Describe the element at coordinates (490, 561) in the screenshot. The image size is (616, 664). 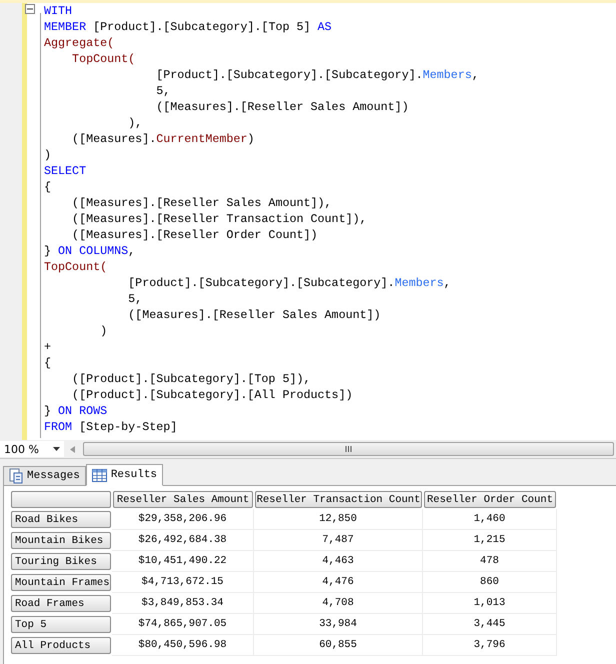
I see `table-cell: 478` at that location.